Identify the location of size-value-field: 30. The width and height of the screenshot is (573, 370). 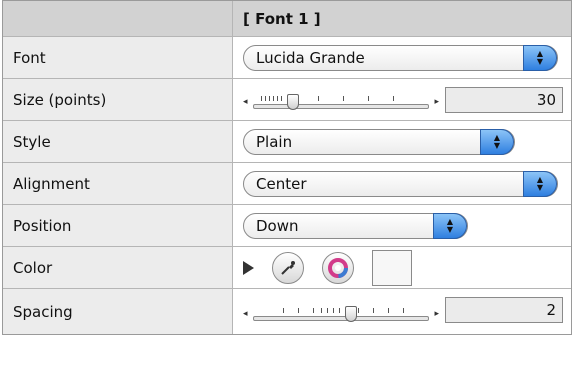
(504, 100).